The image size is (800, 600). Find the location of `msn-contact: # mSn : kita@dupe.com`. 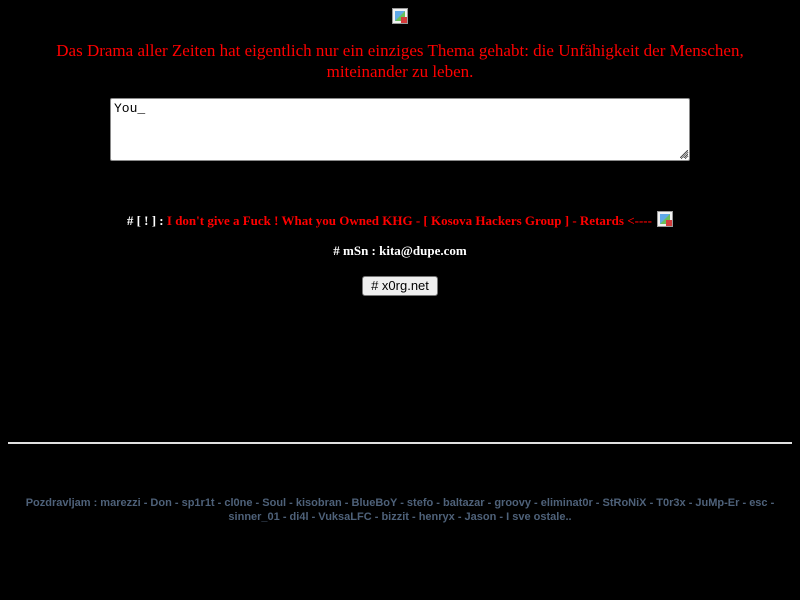

msn-contact: # mSn : kita@dupe.com is located at coordinates (400, 250).